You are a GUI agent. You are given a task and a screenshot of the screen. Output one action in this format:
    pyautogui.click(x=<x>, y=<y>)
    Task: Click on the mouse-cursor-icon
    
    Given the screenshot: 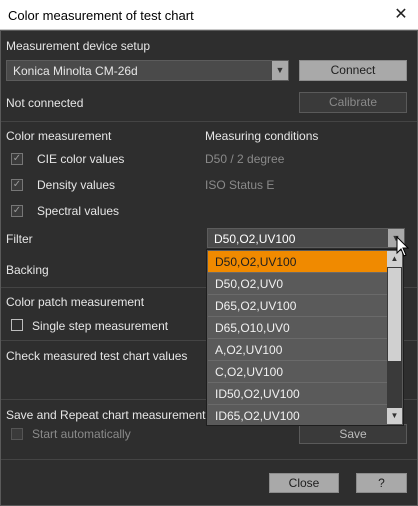 What is the action you would take?
    pyautogui.click(x=403, y=246)
    